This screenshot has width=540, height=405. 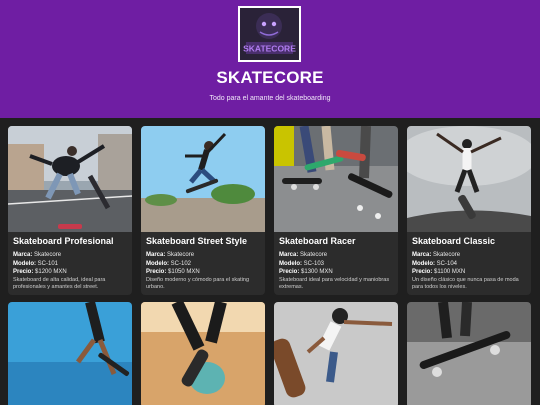 I want to click on product-name: Skateboard Street Style, so click(x=197, y=241).